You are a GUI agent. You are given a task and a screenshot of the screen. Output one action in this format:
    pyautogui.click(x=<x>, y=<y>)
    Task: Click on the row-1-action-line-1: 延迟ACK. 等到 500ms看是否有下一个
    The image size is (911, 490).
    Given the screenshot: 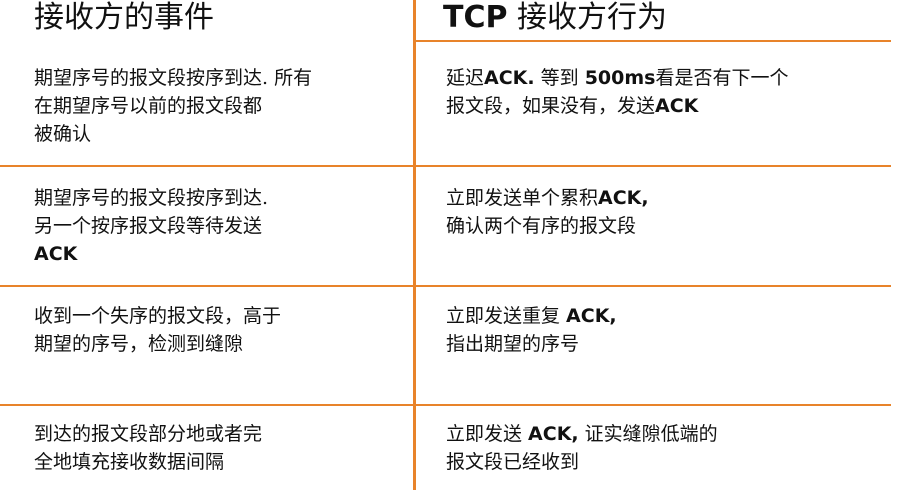 What is the action you would take?
    pyautogui.click(x=671, y=78)
    